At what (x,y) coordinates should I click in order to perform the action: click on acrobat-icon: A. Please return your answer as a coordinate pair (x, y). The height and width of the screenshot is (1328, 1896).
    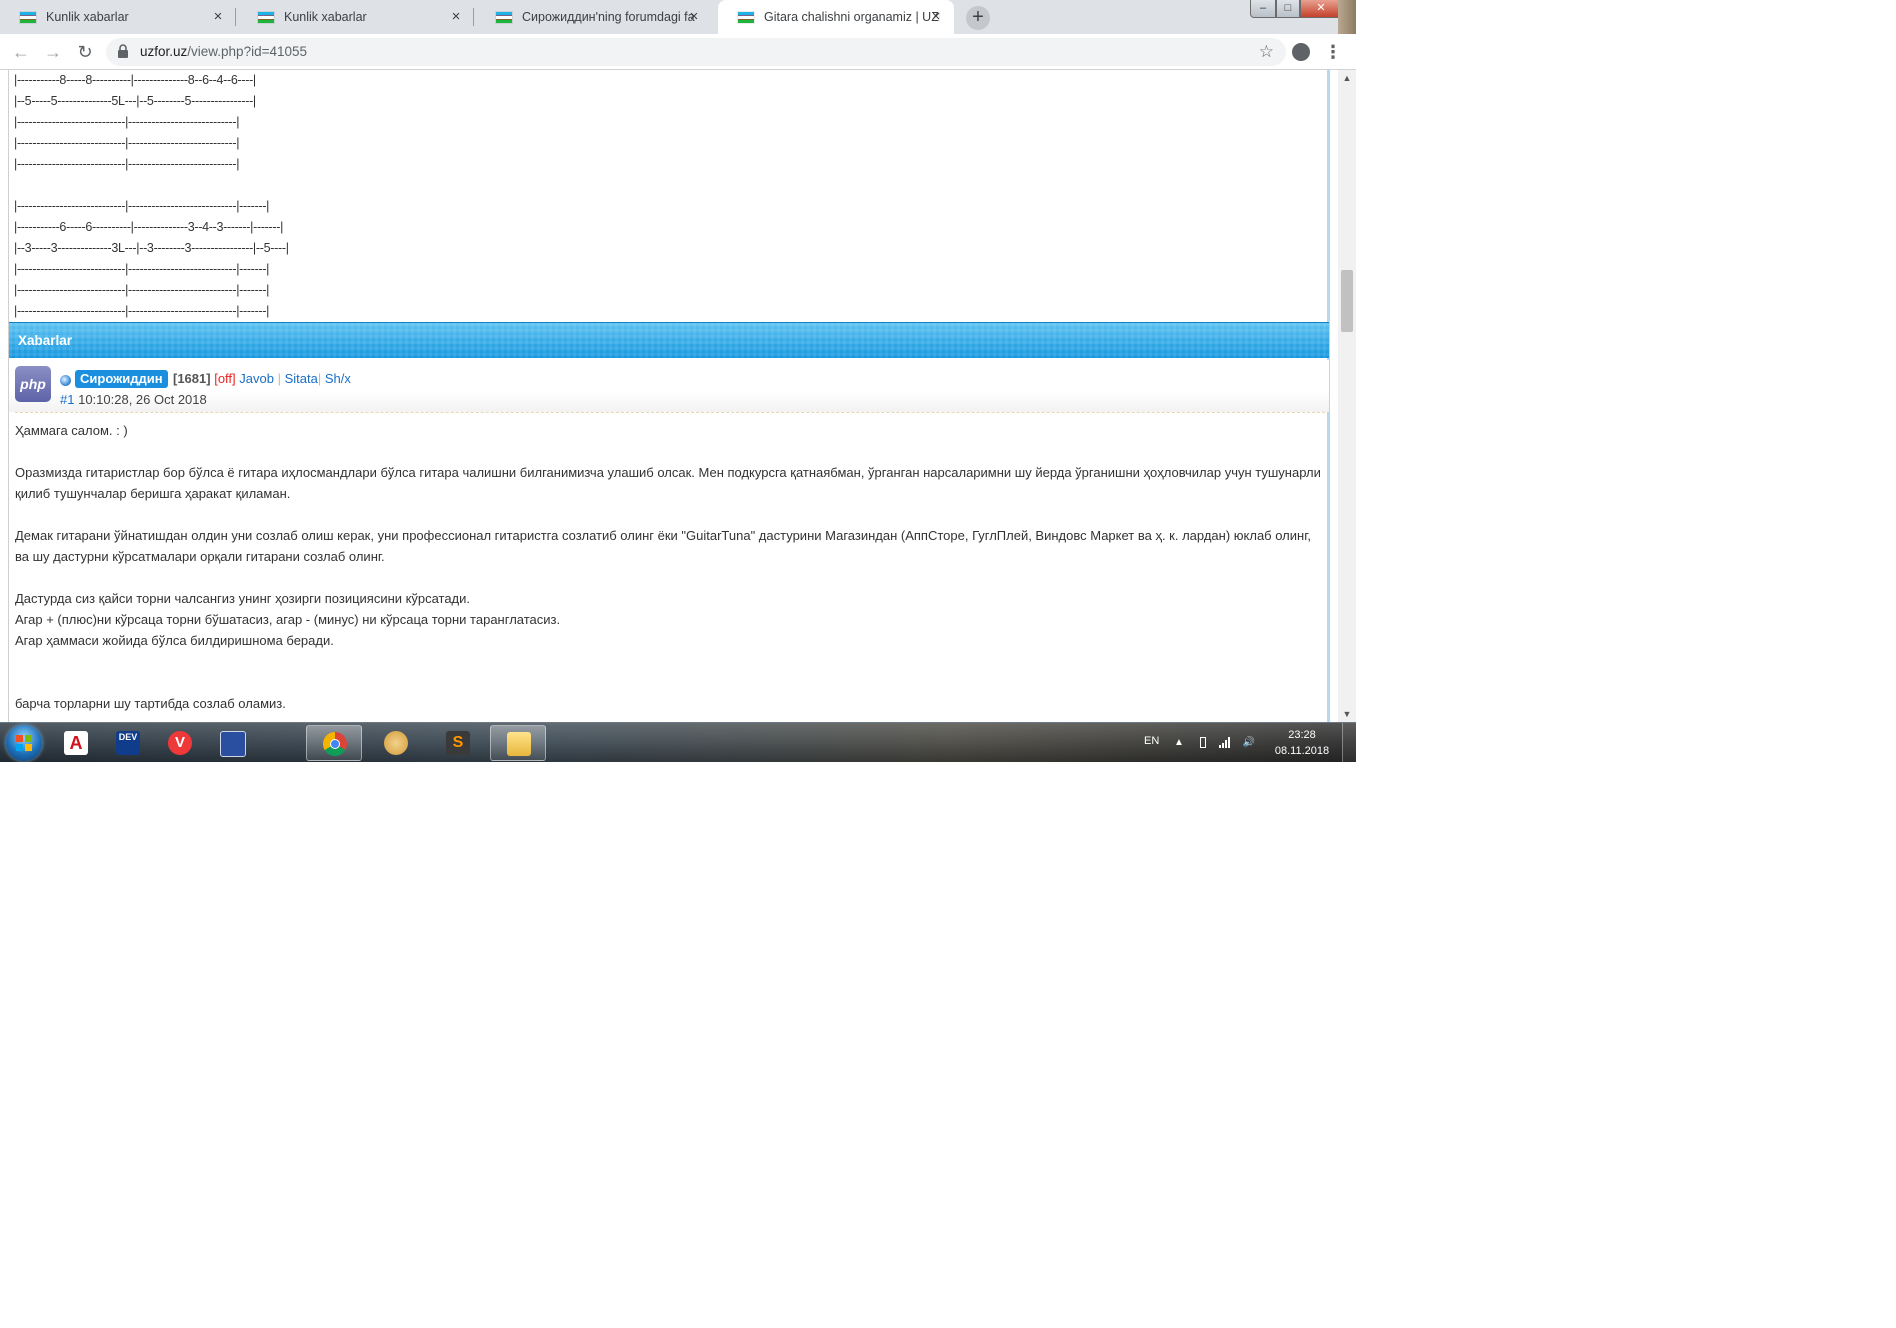
    Looking at the image, I should click on (76, 743).